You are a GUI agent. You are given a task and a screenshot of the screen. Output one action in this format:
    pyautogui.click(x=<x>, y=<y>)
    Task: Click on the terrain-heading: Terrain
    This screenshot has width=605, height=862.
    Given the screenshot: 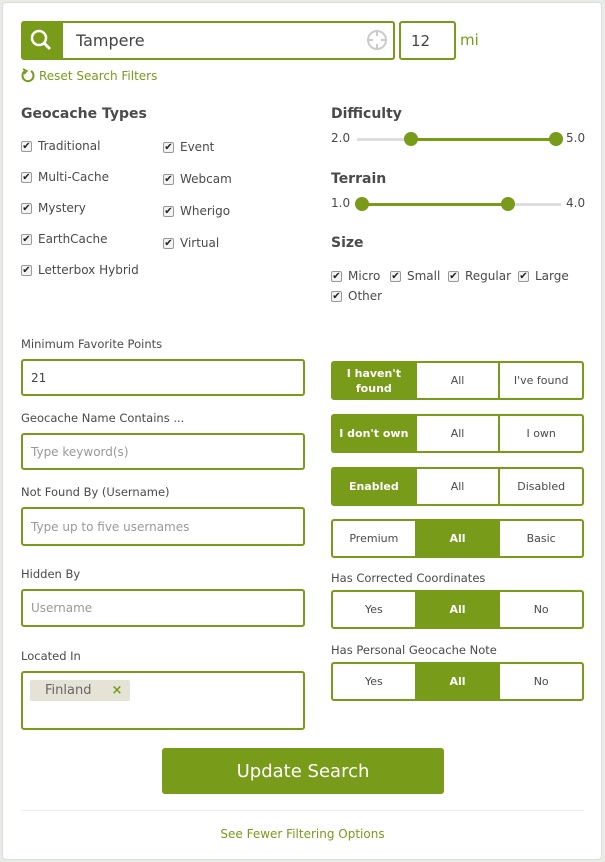 What is the action you would take?
    pyautogui.click(x=359, y=179)
    